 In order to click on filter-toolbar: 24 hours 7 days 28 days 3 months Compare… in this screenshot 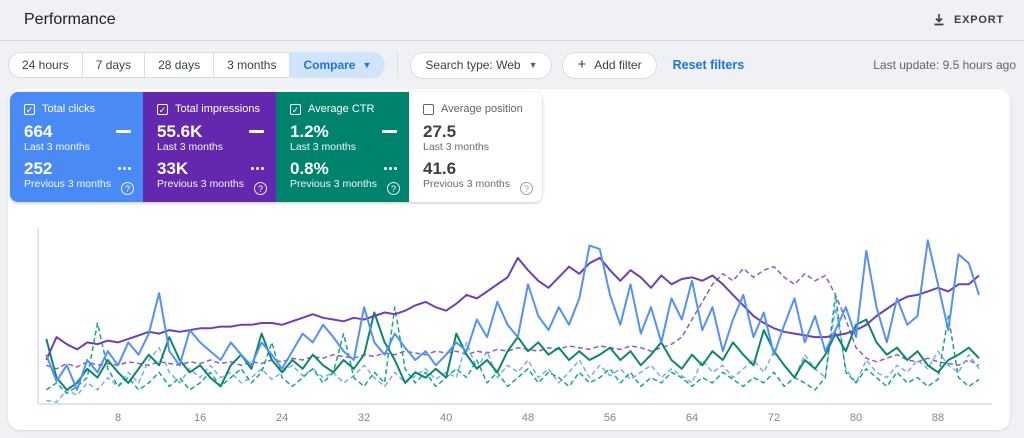, I will do `click(512, 65)`.